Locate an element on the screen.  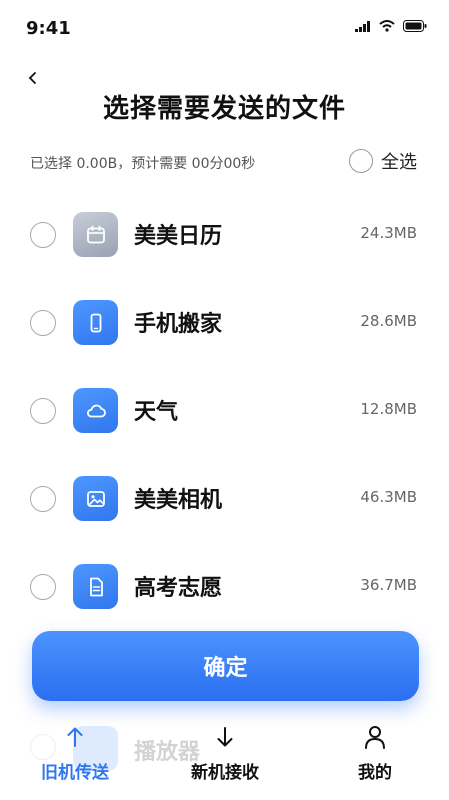
user-icon is located at coordinates (375, 737).